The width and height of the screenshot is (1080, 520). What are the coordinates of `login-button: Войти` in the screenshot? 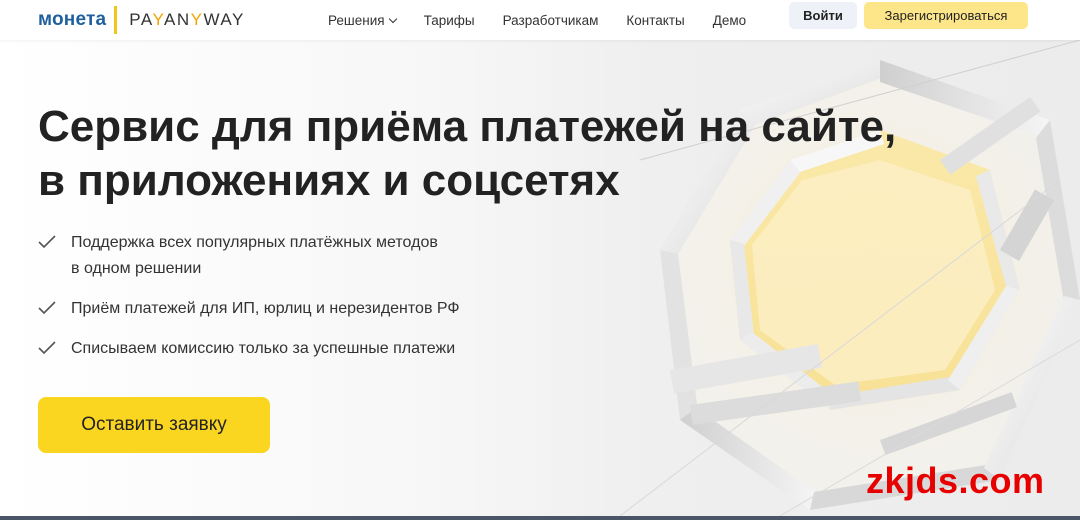 It's located at (823, 15).